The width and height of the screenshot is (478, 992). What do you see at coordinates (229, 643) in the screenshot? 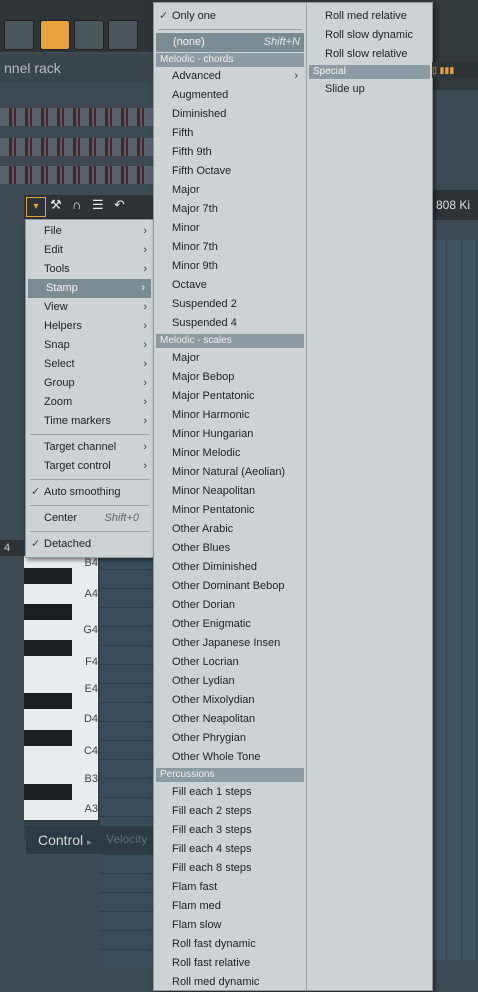
I see `scale-item: Other Japanese Insen` at bounding box center [229, 643].